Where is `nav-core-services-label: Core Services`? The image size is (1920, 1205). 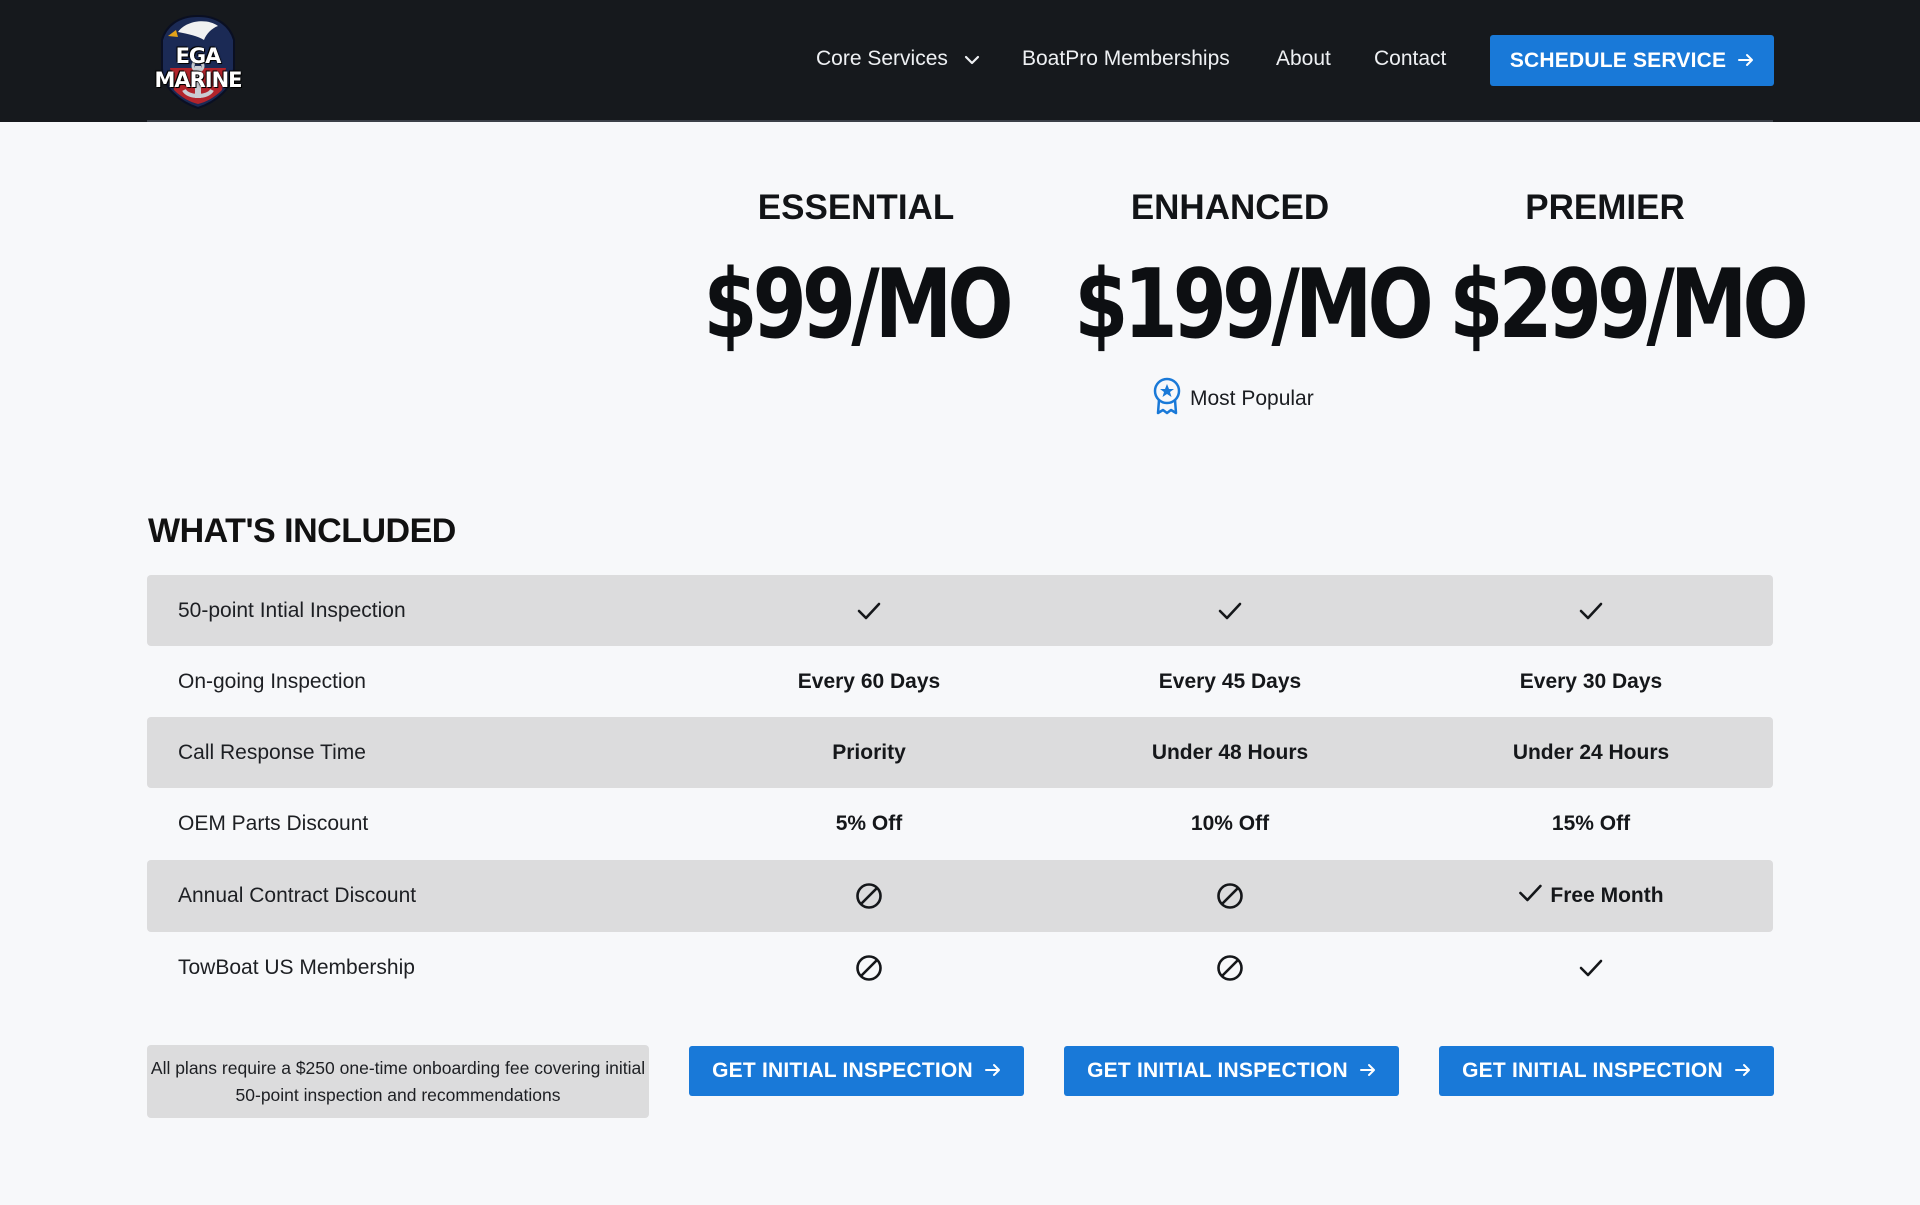 nav-core-services-label: Core Services is located at coordinates (882, 58).